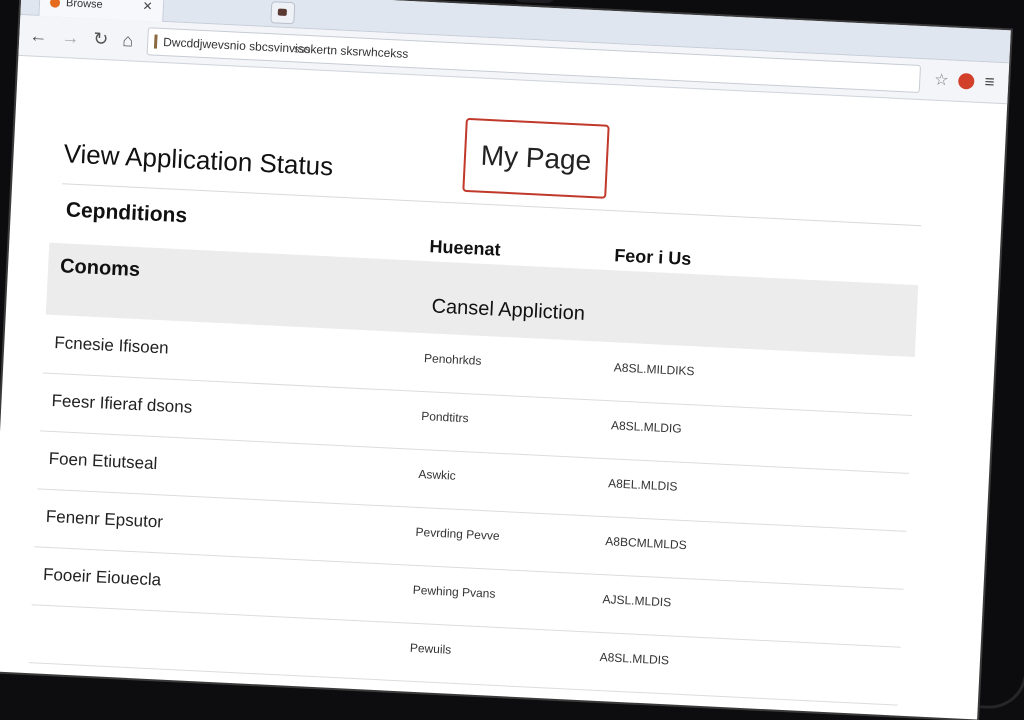  Describe the element at coordinates (654, 369) in the screenshot. I see `row-reference: A8SL.MILDIKS` at that location.